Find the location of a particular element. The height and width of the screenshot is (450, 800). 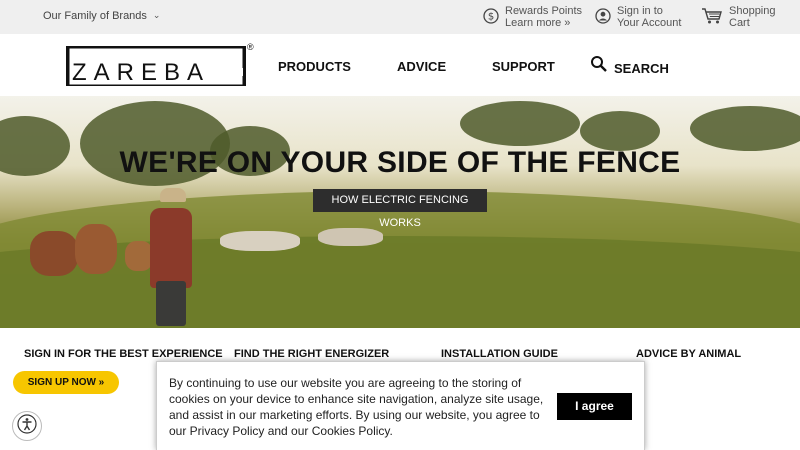

nav-advice: ADVICE is located at coordinates (421, 66).